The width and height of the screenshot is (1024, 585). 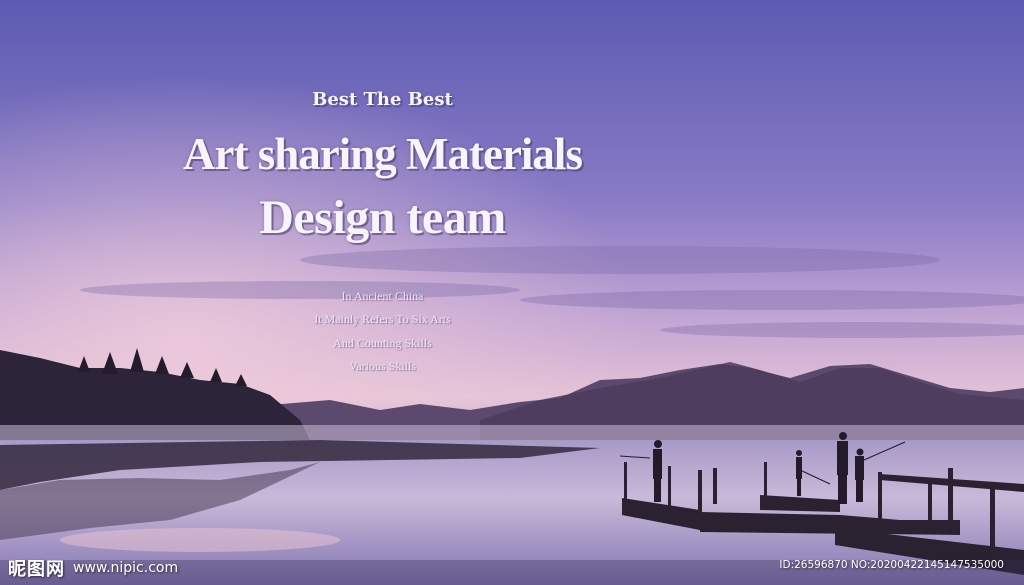 I want to click on title-line-2: Design team, so click(x=382, y=217).